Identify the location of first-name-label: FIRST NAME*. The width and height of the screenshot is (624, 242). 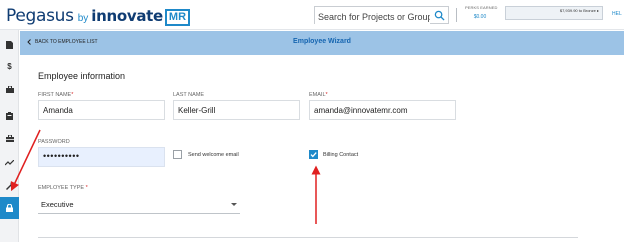
(56, 95).